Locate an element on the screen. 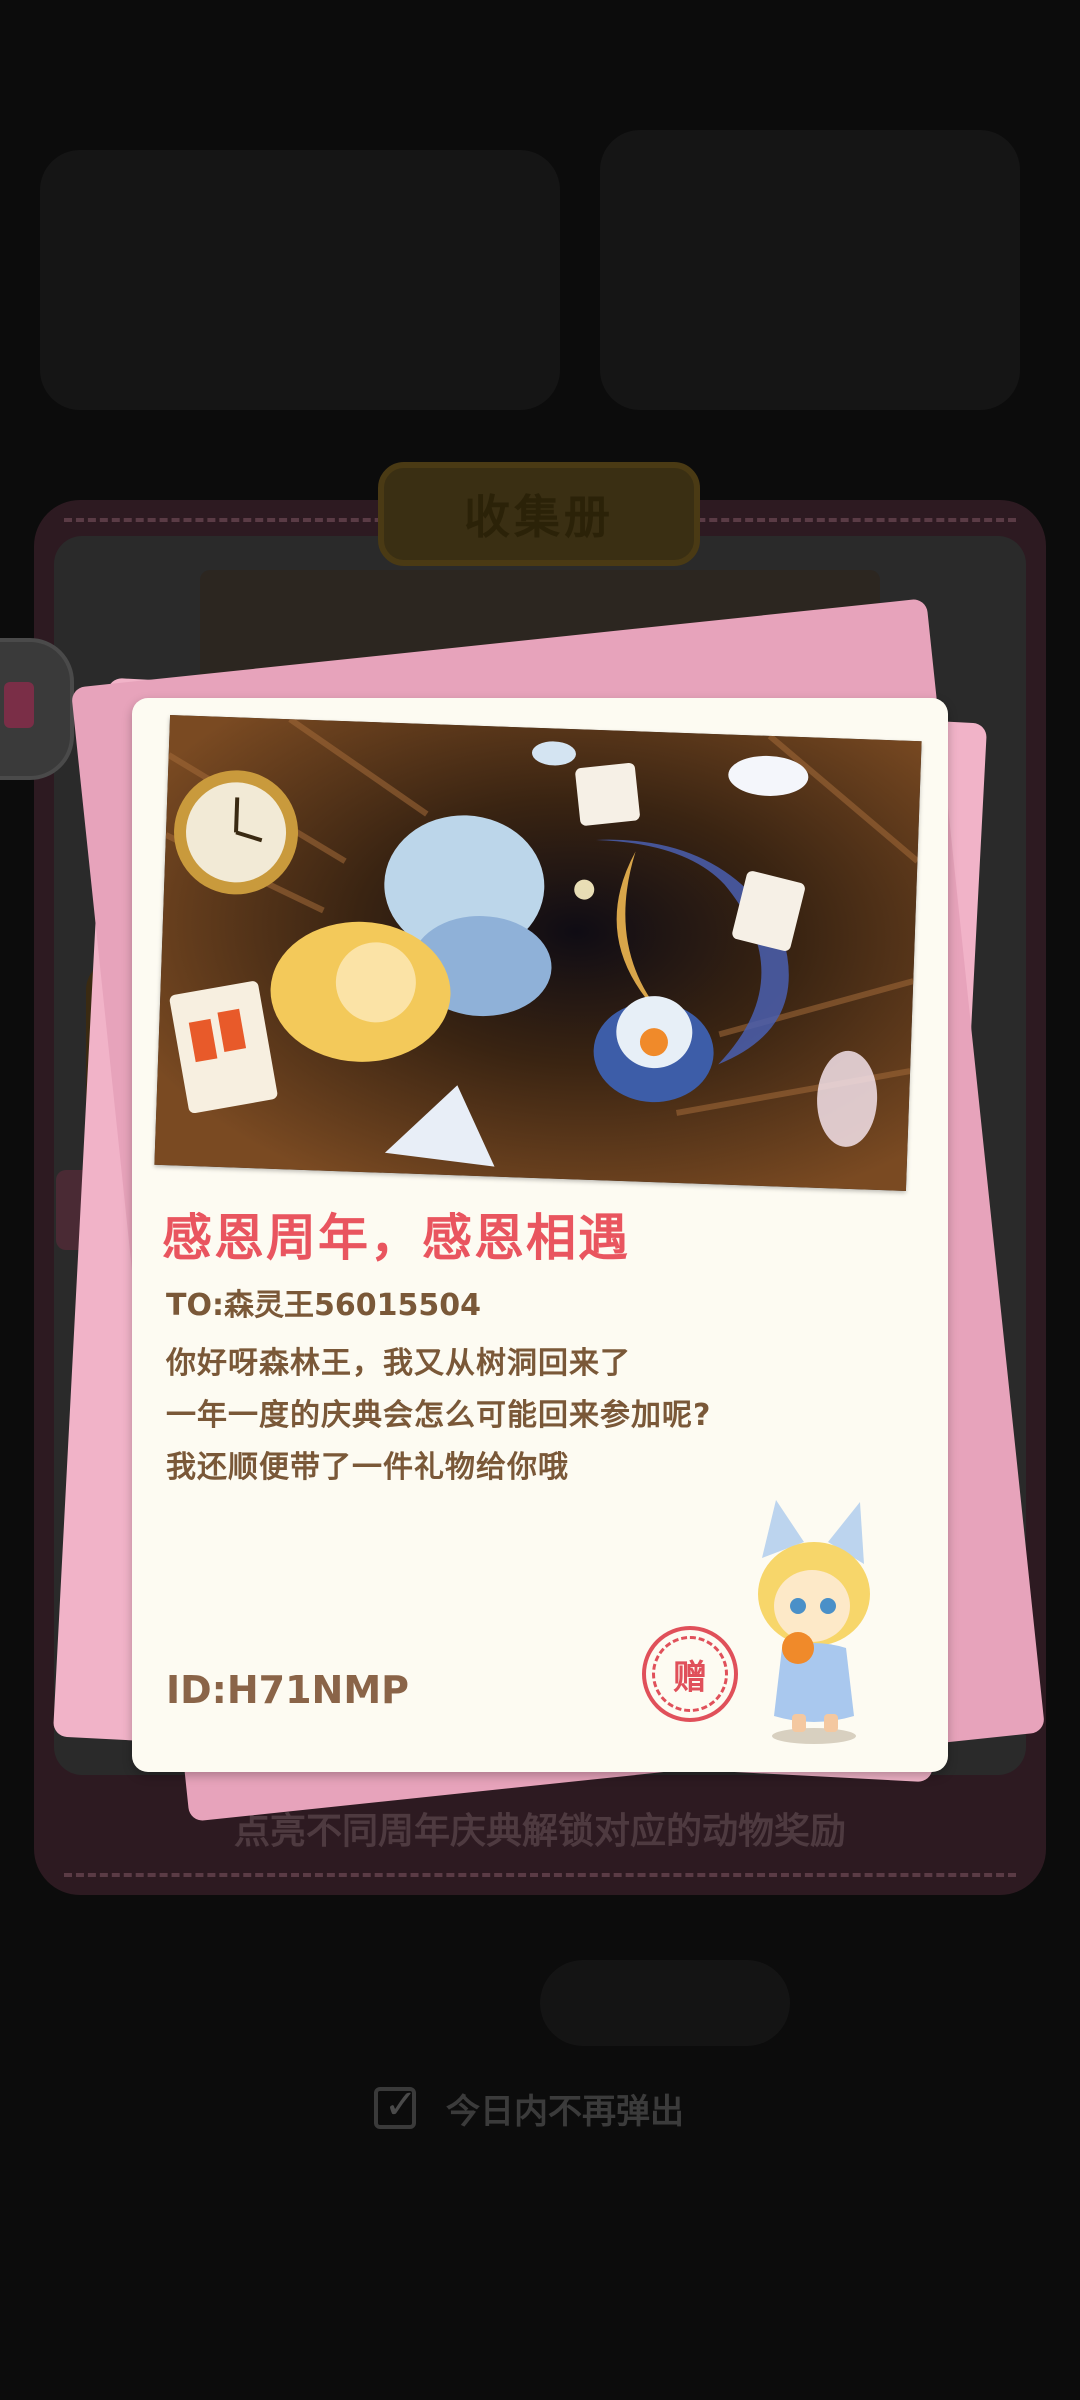 This screenshot has height=2400, width=1080. album-title: 收集册 is located at coordinates (539, 514).